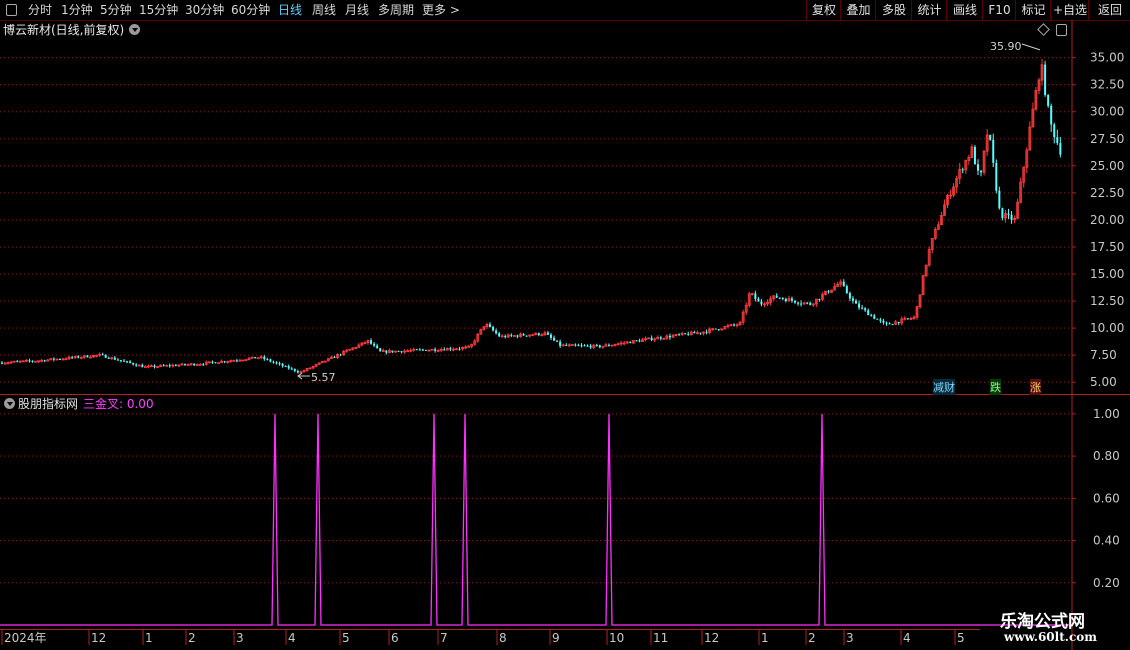  Describe the element at coordinates (444, 638) in the screenshot. I see `x-tick-label-8: 7` at that location.